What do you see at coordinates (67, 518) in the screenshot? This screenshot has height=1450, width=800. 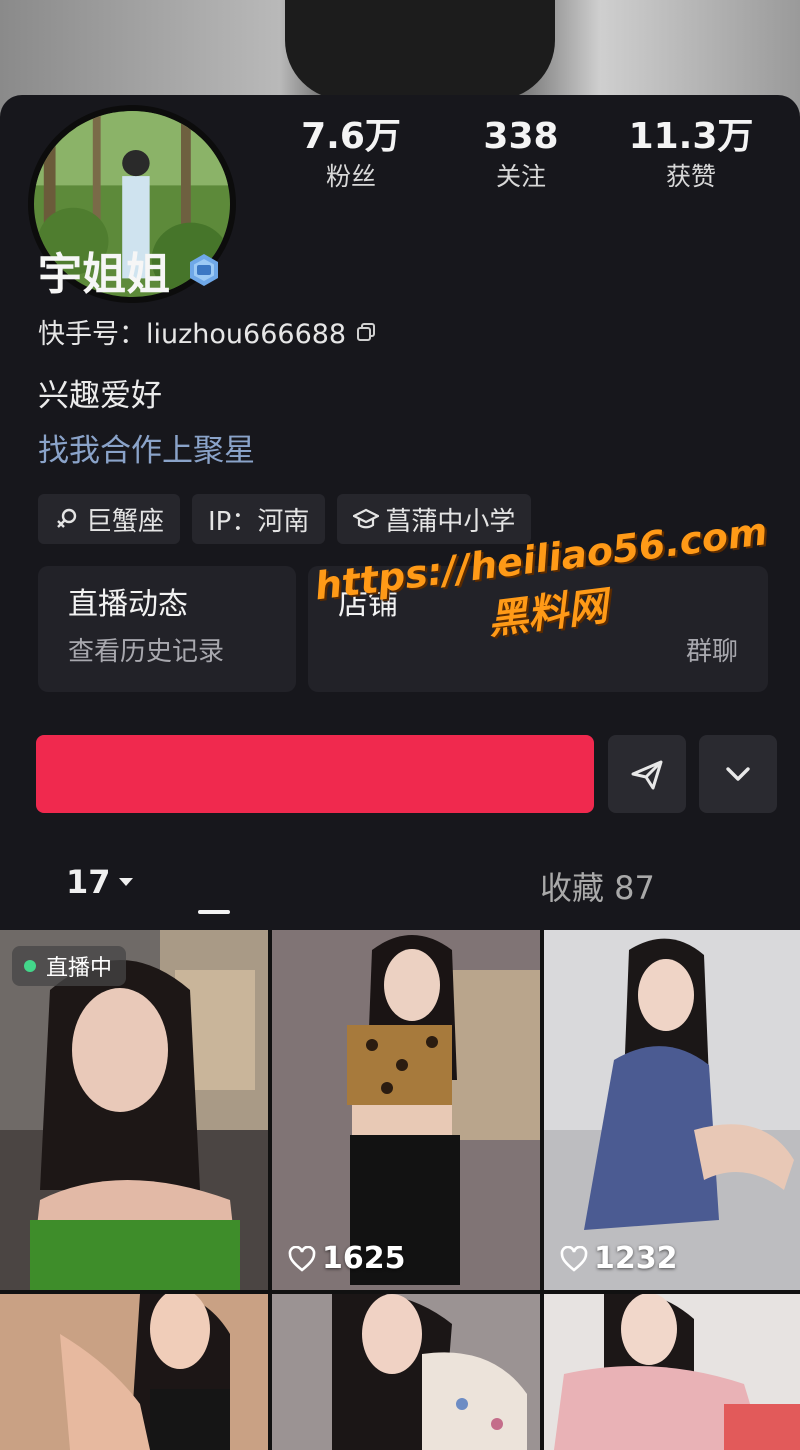 I see `female-symbol-icon` at bounding box center [67, 518].